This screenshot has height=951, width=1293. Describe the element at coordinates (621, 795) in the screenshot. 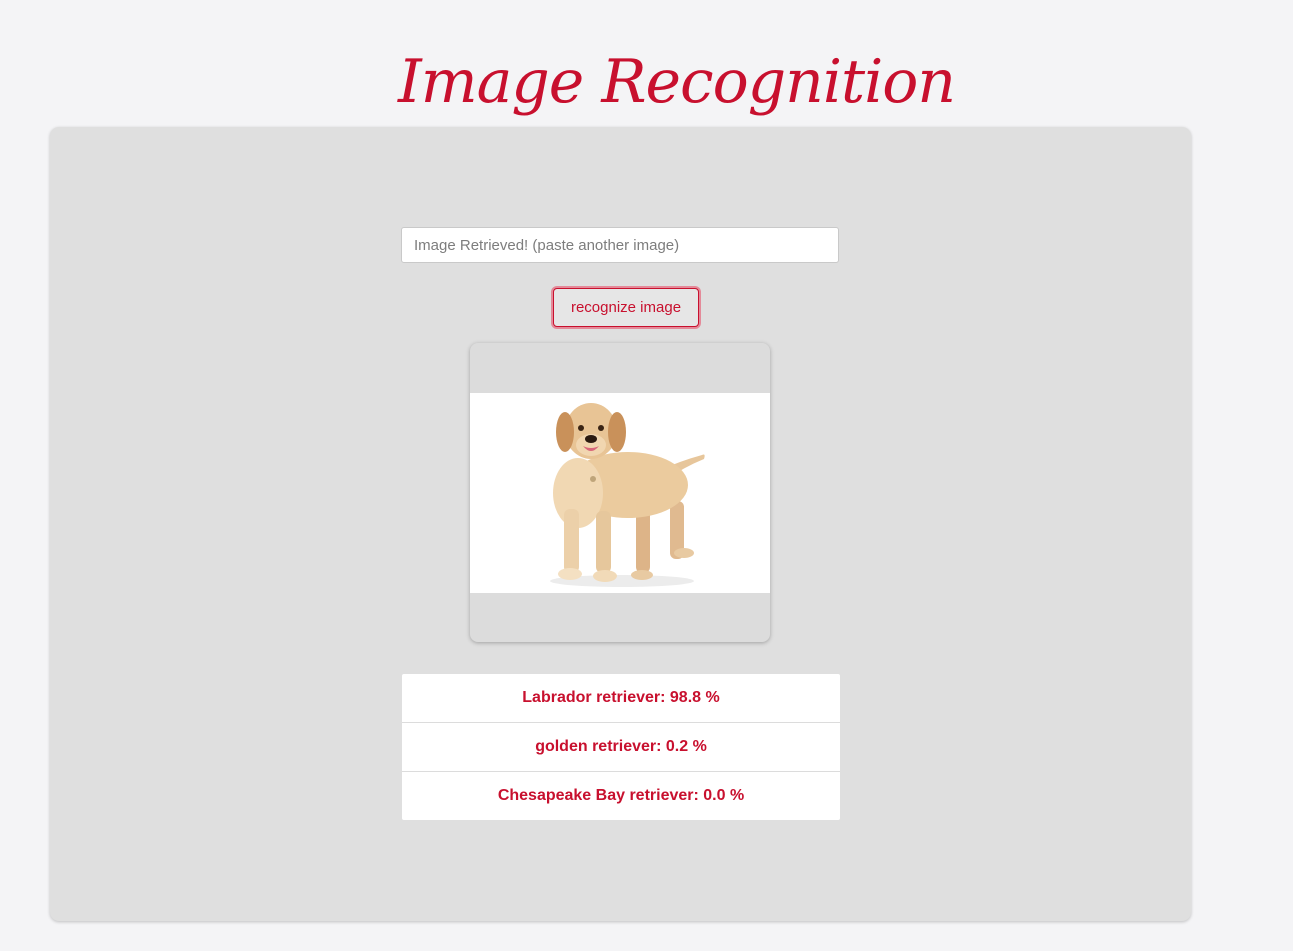

I see `prediction-row: Chesapeake Bay retriever: 0.0 %` at that location.